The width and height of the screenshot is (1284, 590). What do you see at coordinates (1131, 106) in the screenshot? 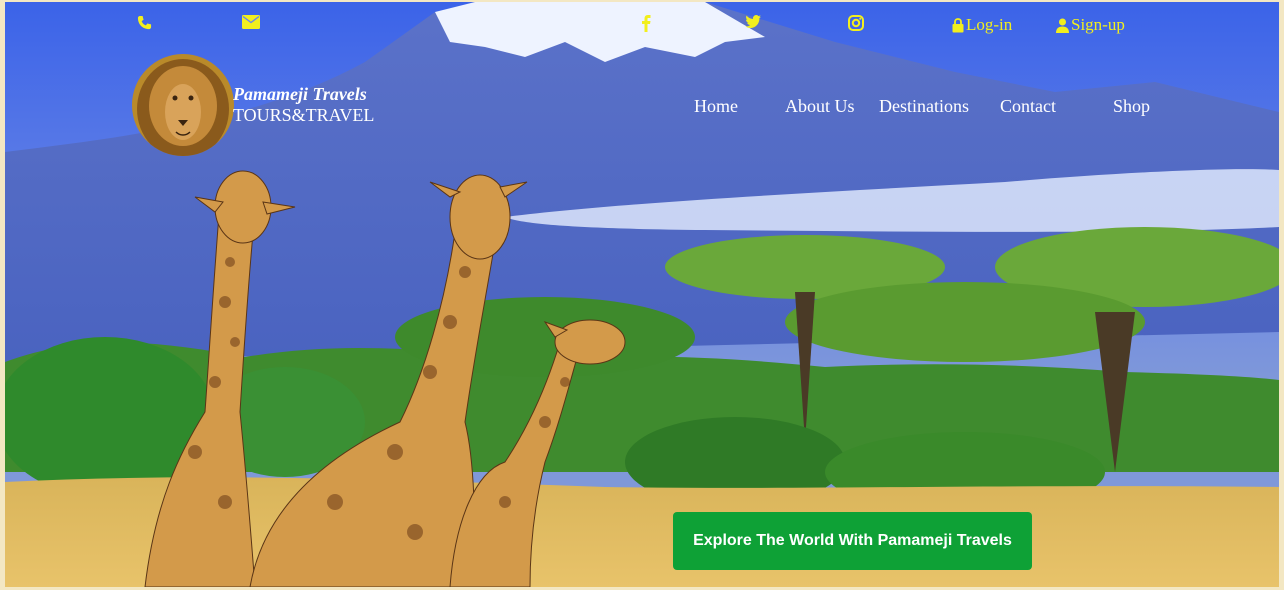
I see `nav-shop: Shop` at bounding box center [1131, 106].